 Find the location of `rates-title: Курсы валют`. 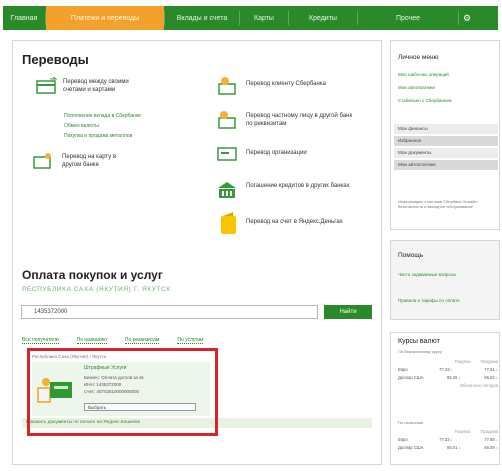

rates-title: Курсы валют is located at coordinates (419, 341).